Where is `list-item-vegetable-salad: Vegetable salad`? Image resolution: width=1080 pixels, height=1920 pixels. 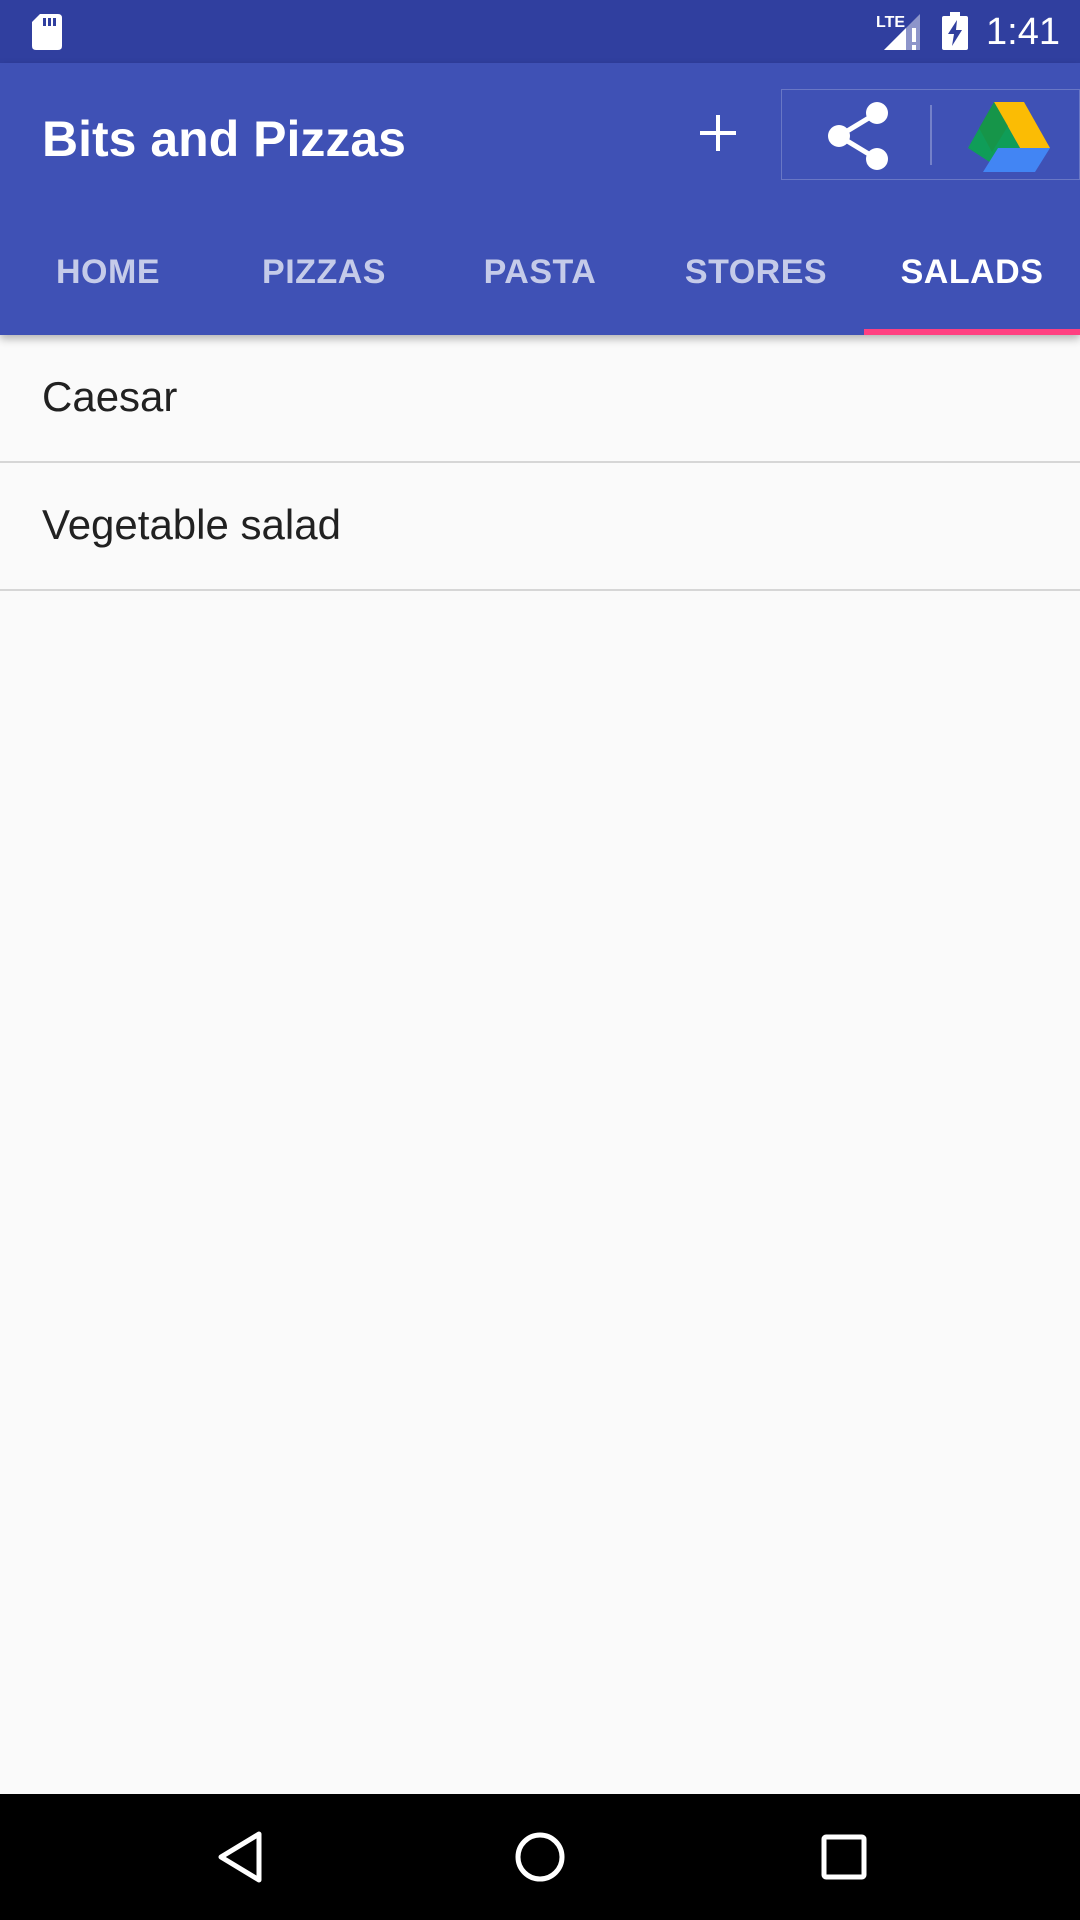
list-item-vegetable-salad: Vegetable salad is located at coordinates (540, 527).